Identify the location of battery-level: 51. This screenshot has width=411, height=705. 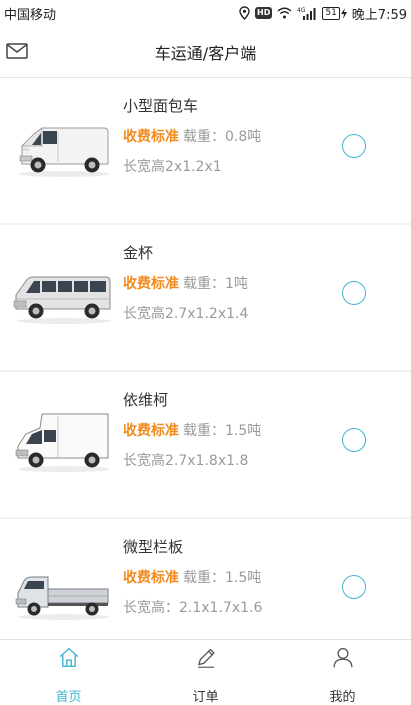
(331, 13).